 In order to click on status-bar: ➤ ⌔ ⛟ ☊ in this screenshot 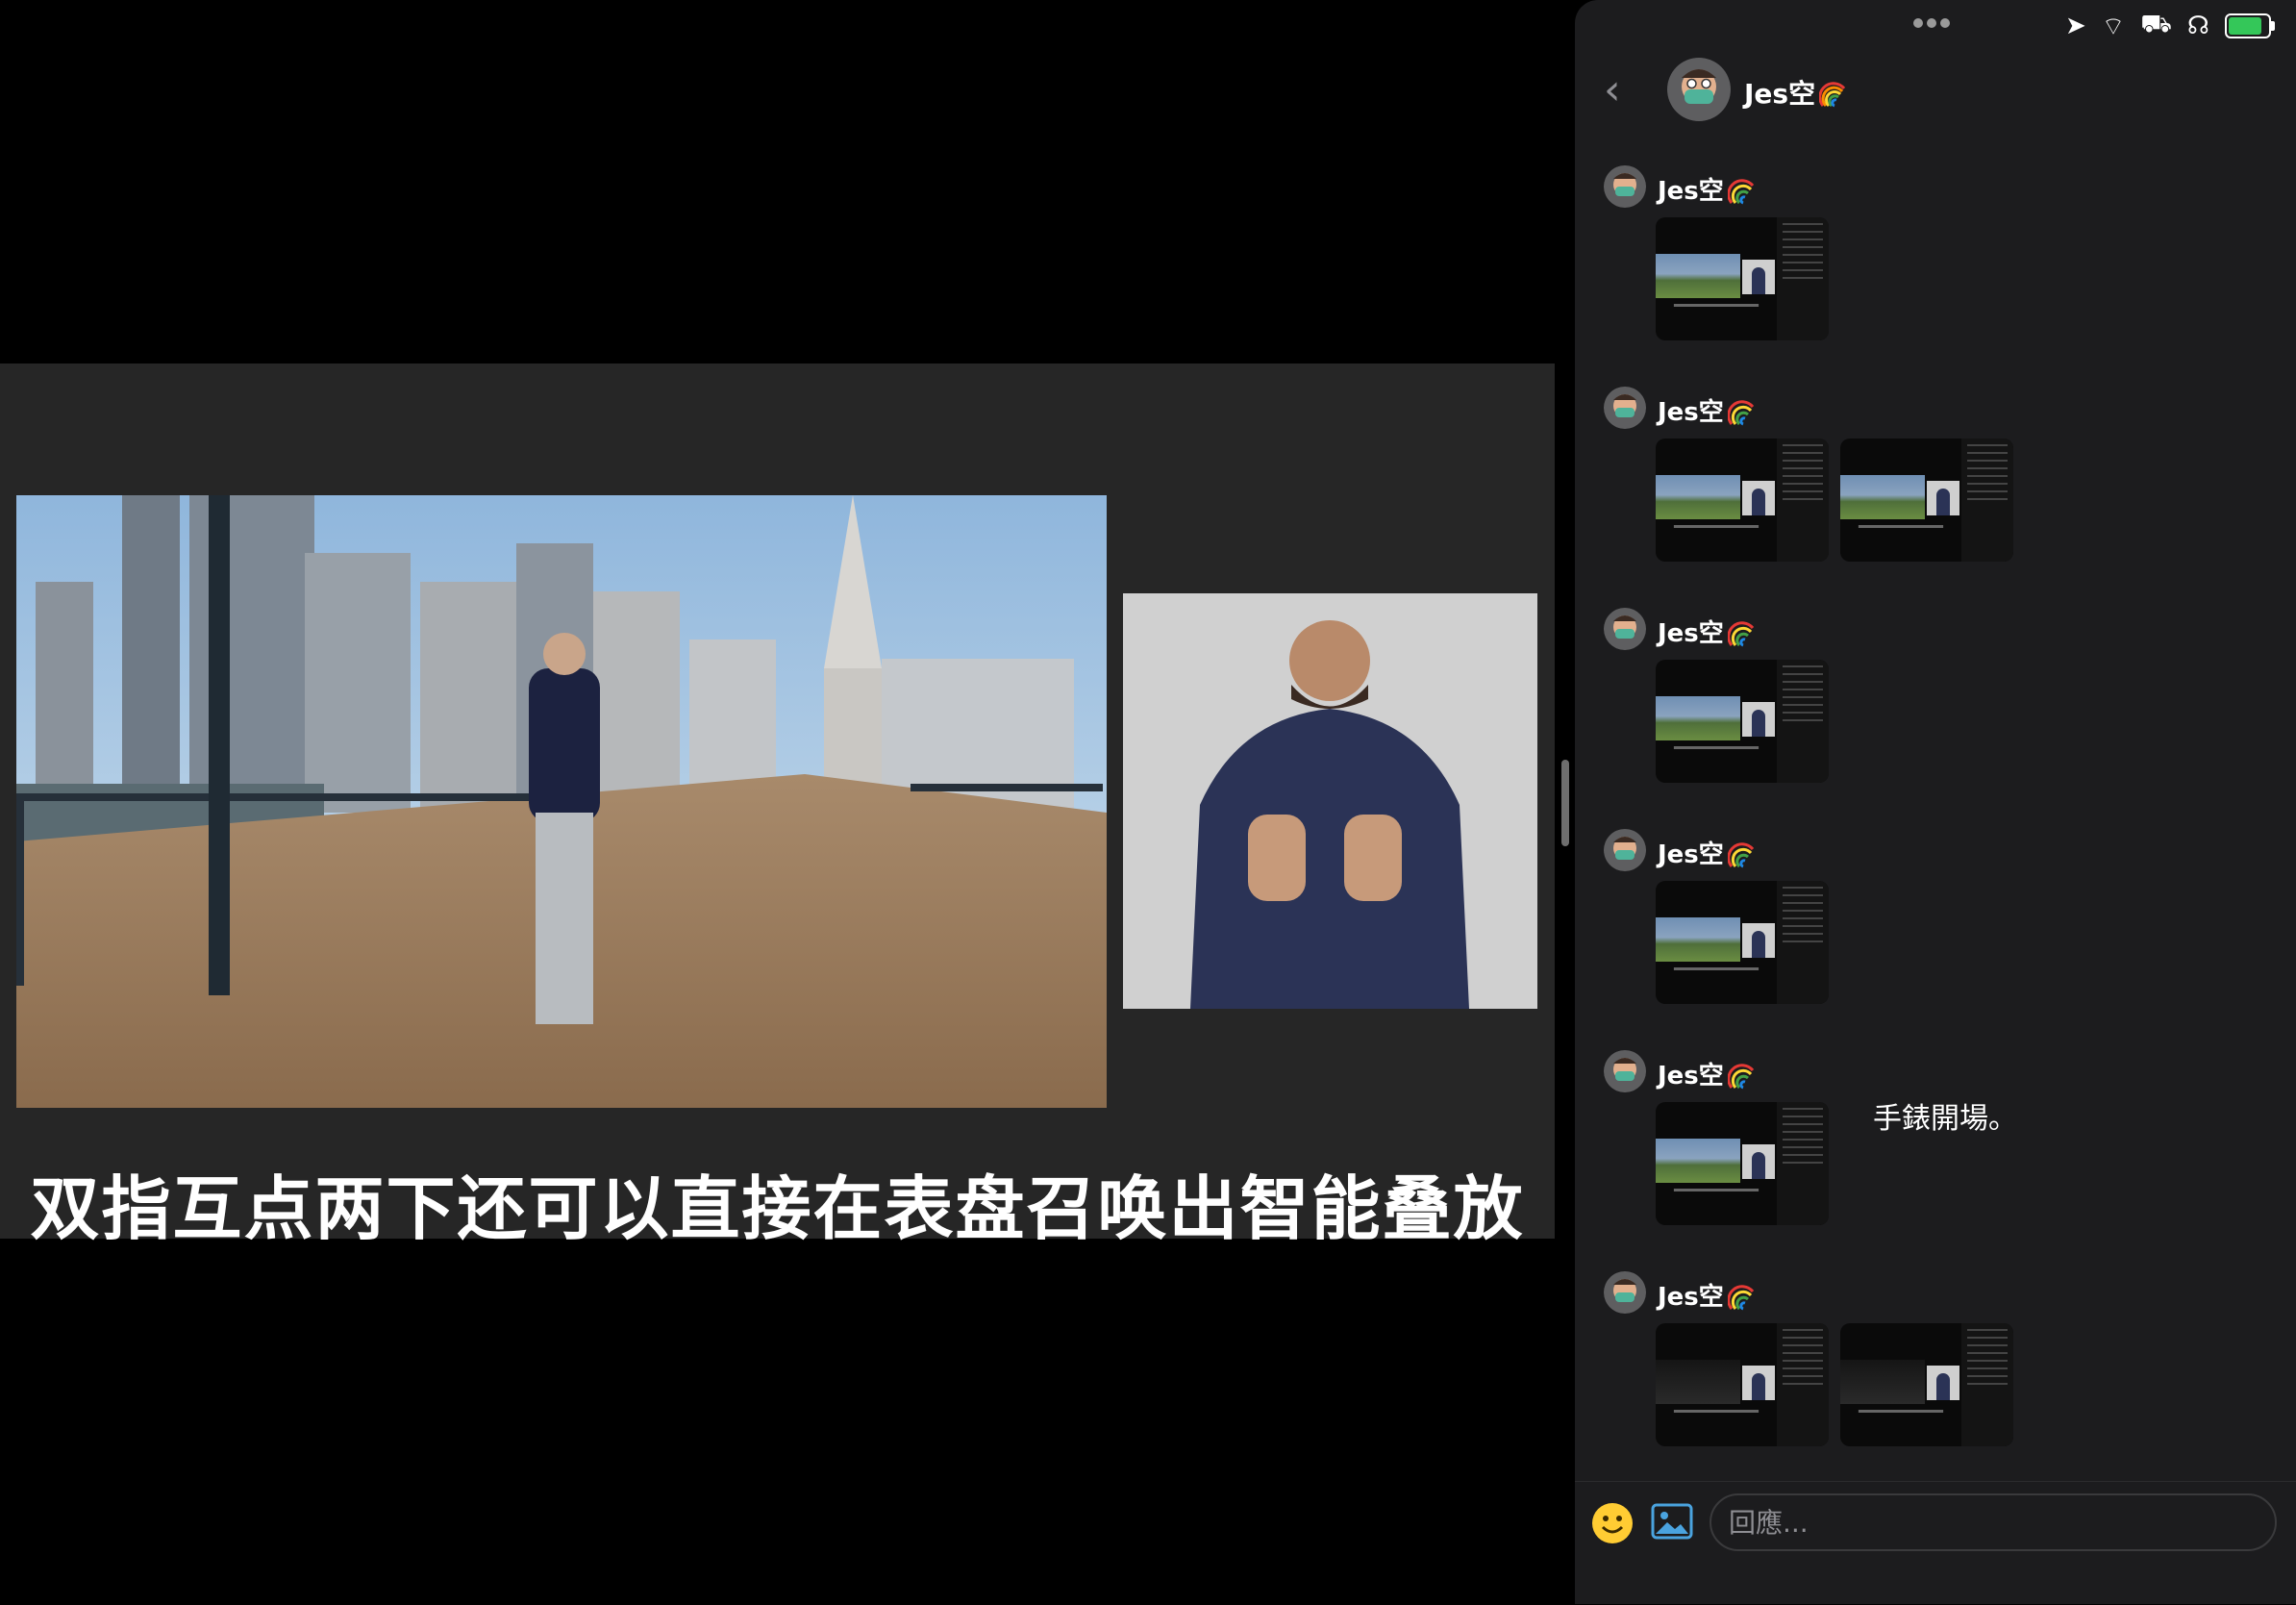, I will do `click(2169, 26)`.